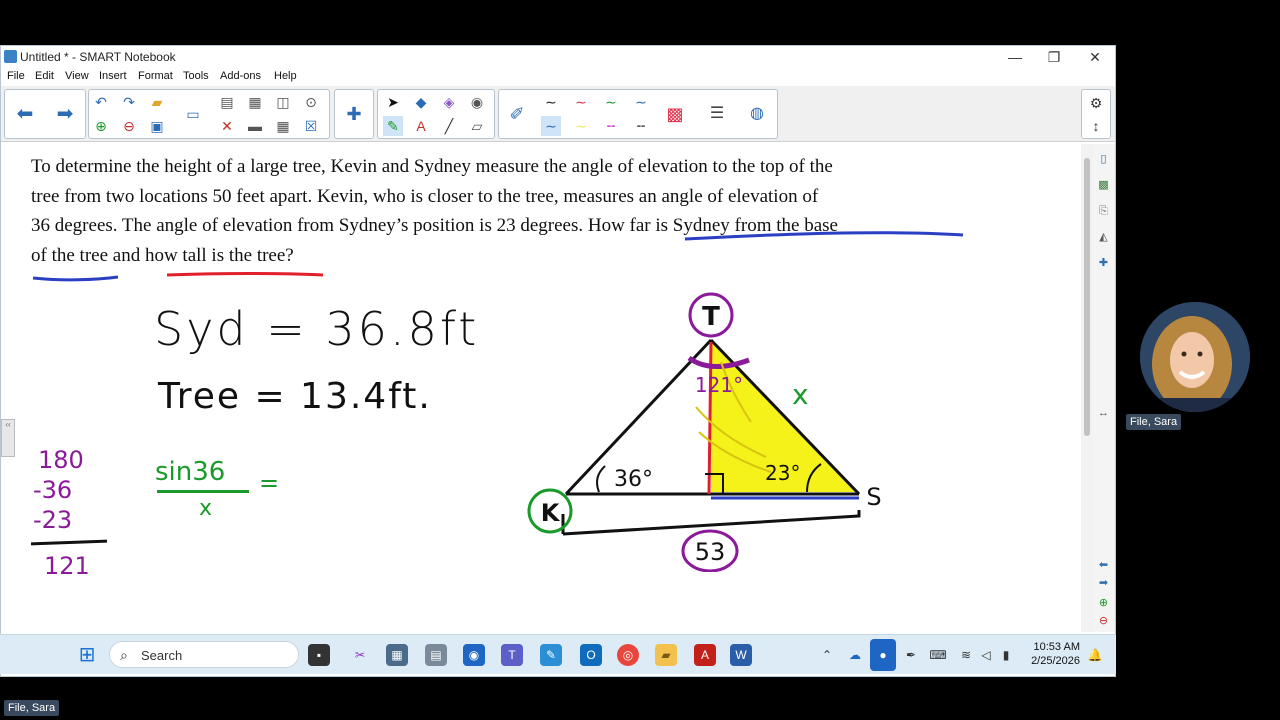 Image resolution: width=1280 pixels, height=720 pixels. Describe the element at coordinates (87, 655) in the screenshot. I see `windows-start-icon: ⊞` at that location.